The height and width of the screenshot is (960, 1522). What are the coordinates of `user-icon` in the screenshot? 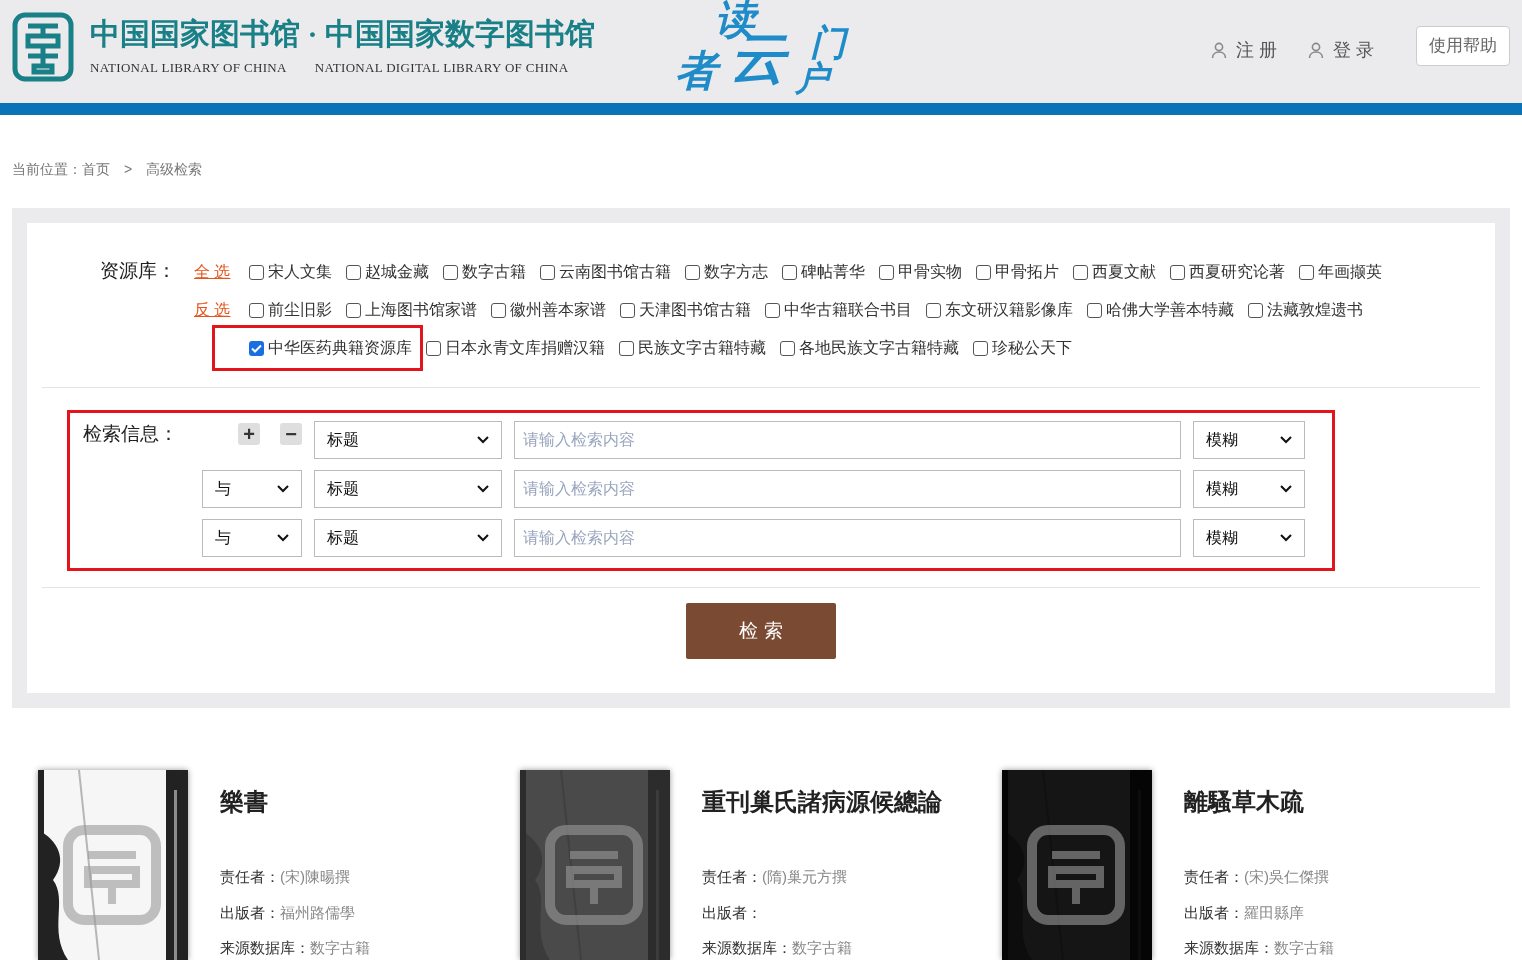 It's located at (1218, 50).